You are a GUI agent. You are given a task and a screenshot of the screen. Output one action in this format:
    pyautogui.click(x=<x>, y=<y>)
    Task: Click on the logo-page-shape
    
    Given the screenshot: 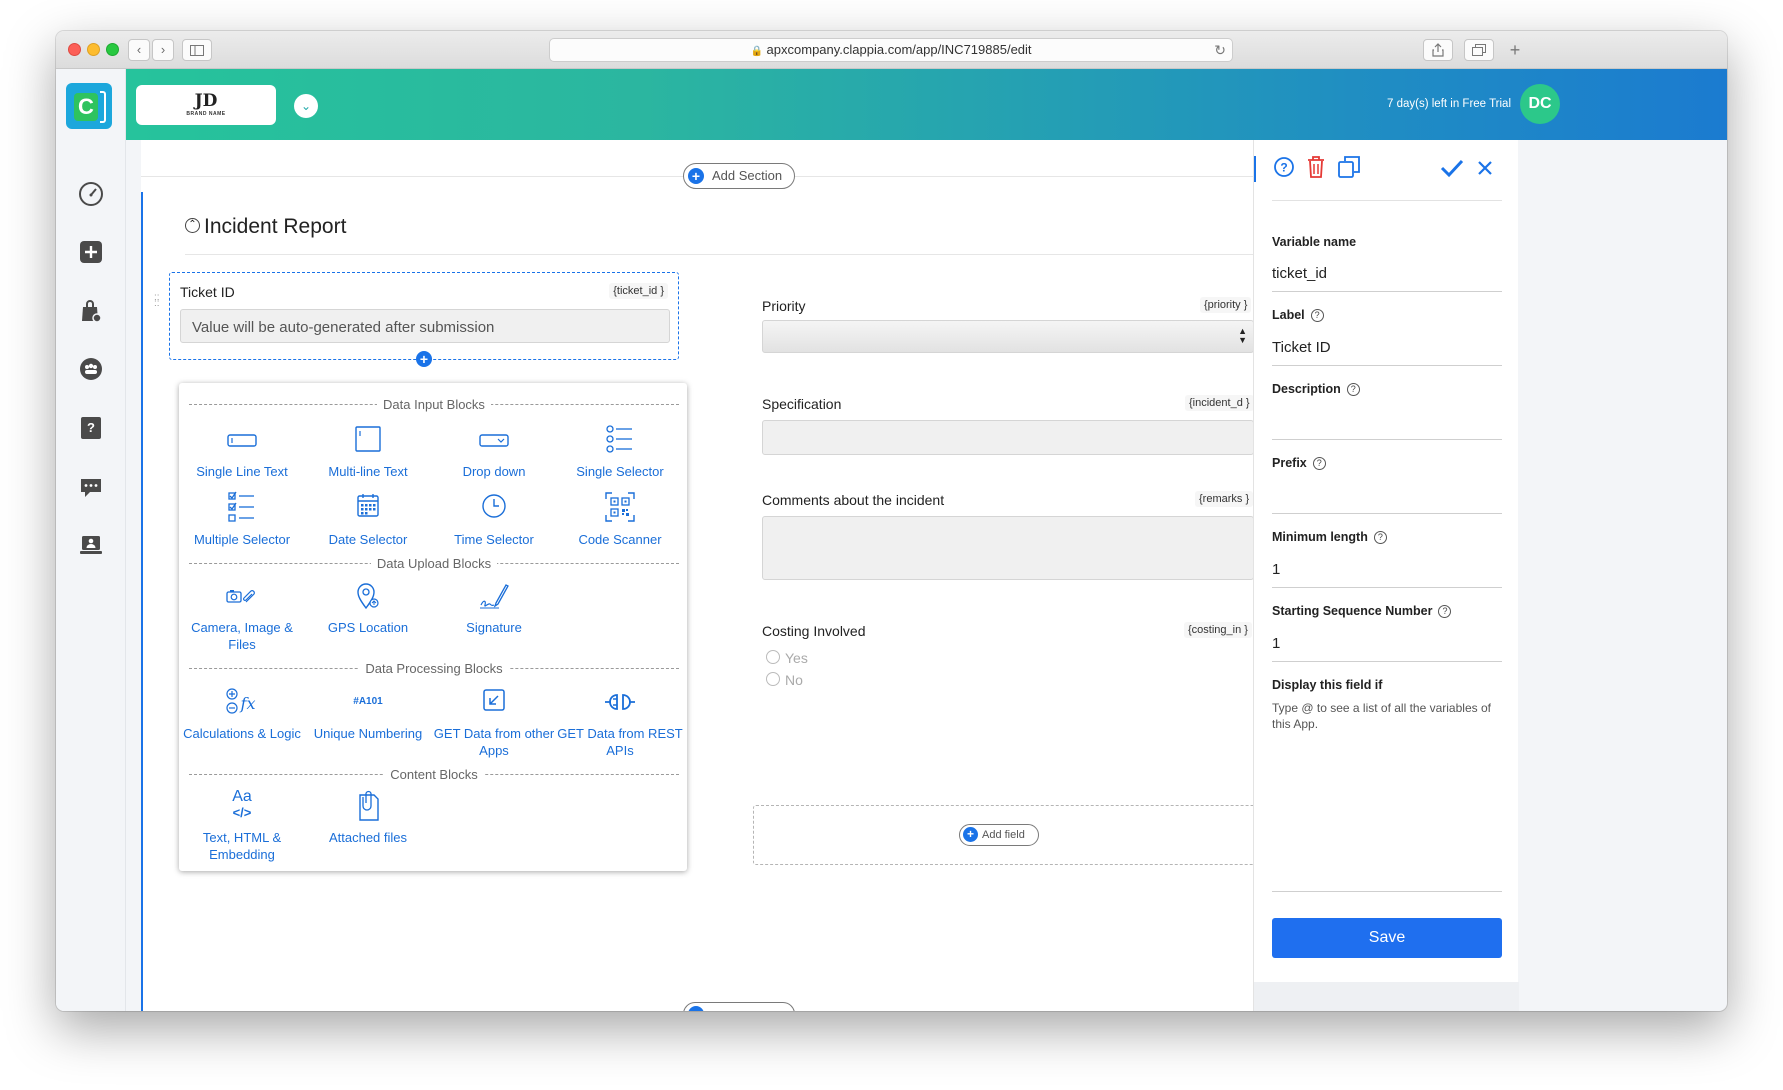 What is the action you would take?
    pyautogui.click(x=103, y=107)
    